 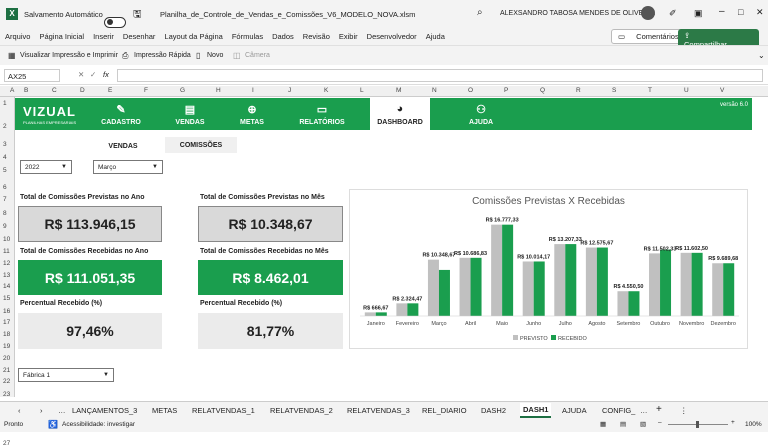 I want to click on nav-item-ajuda: ⚇ AJUDA, so click(x=481, y=114).